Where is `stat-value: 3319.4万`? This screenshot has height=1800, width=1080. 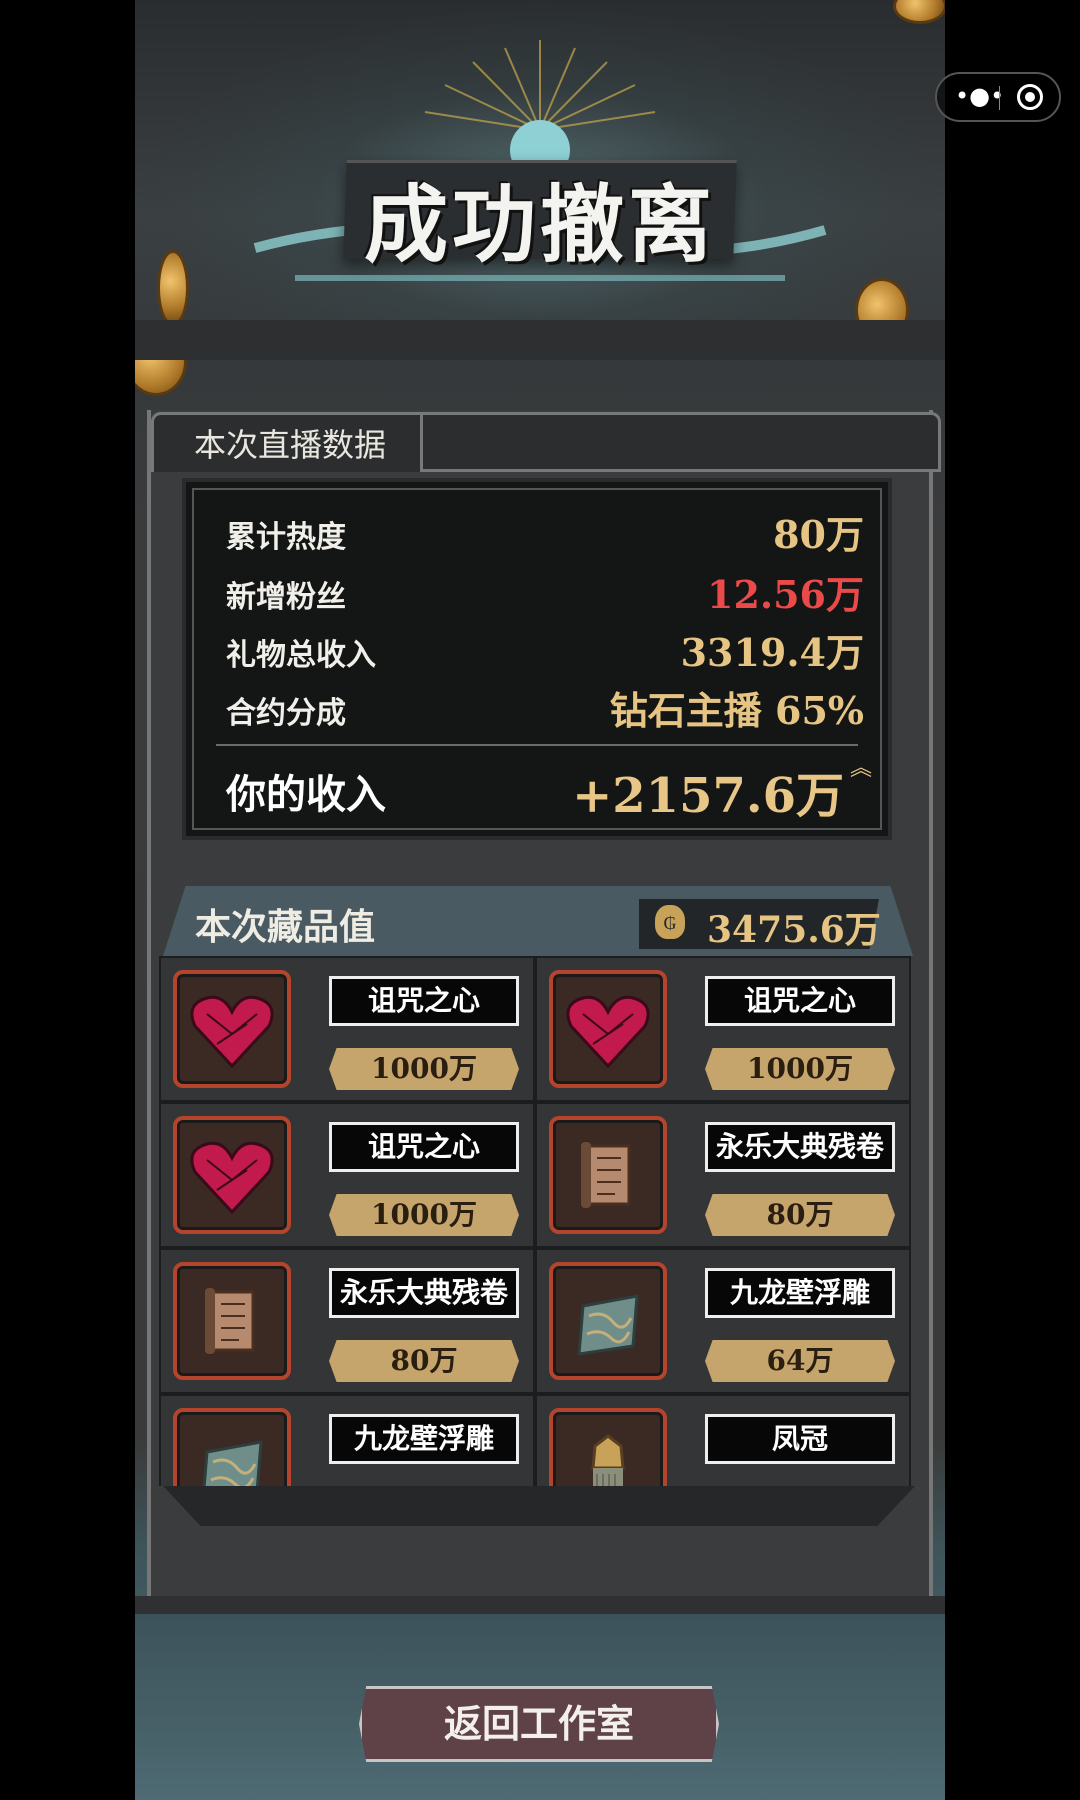
stat-value: 3319.4万 is located at coordinates (772, 652).